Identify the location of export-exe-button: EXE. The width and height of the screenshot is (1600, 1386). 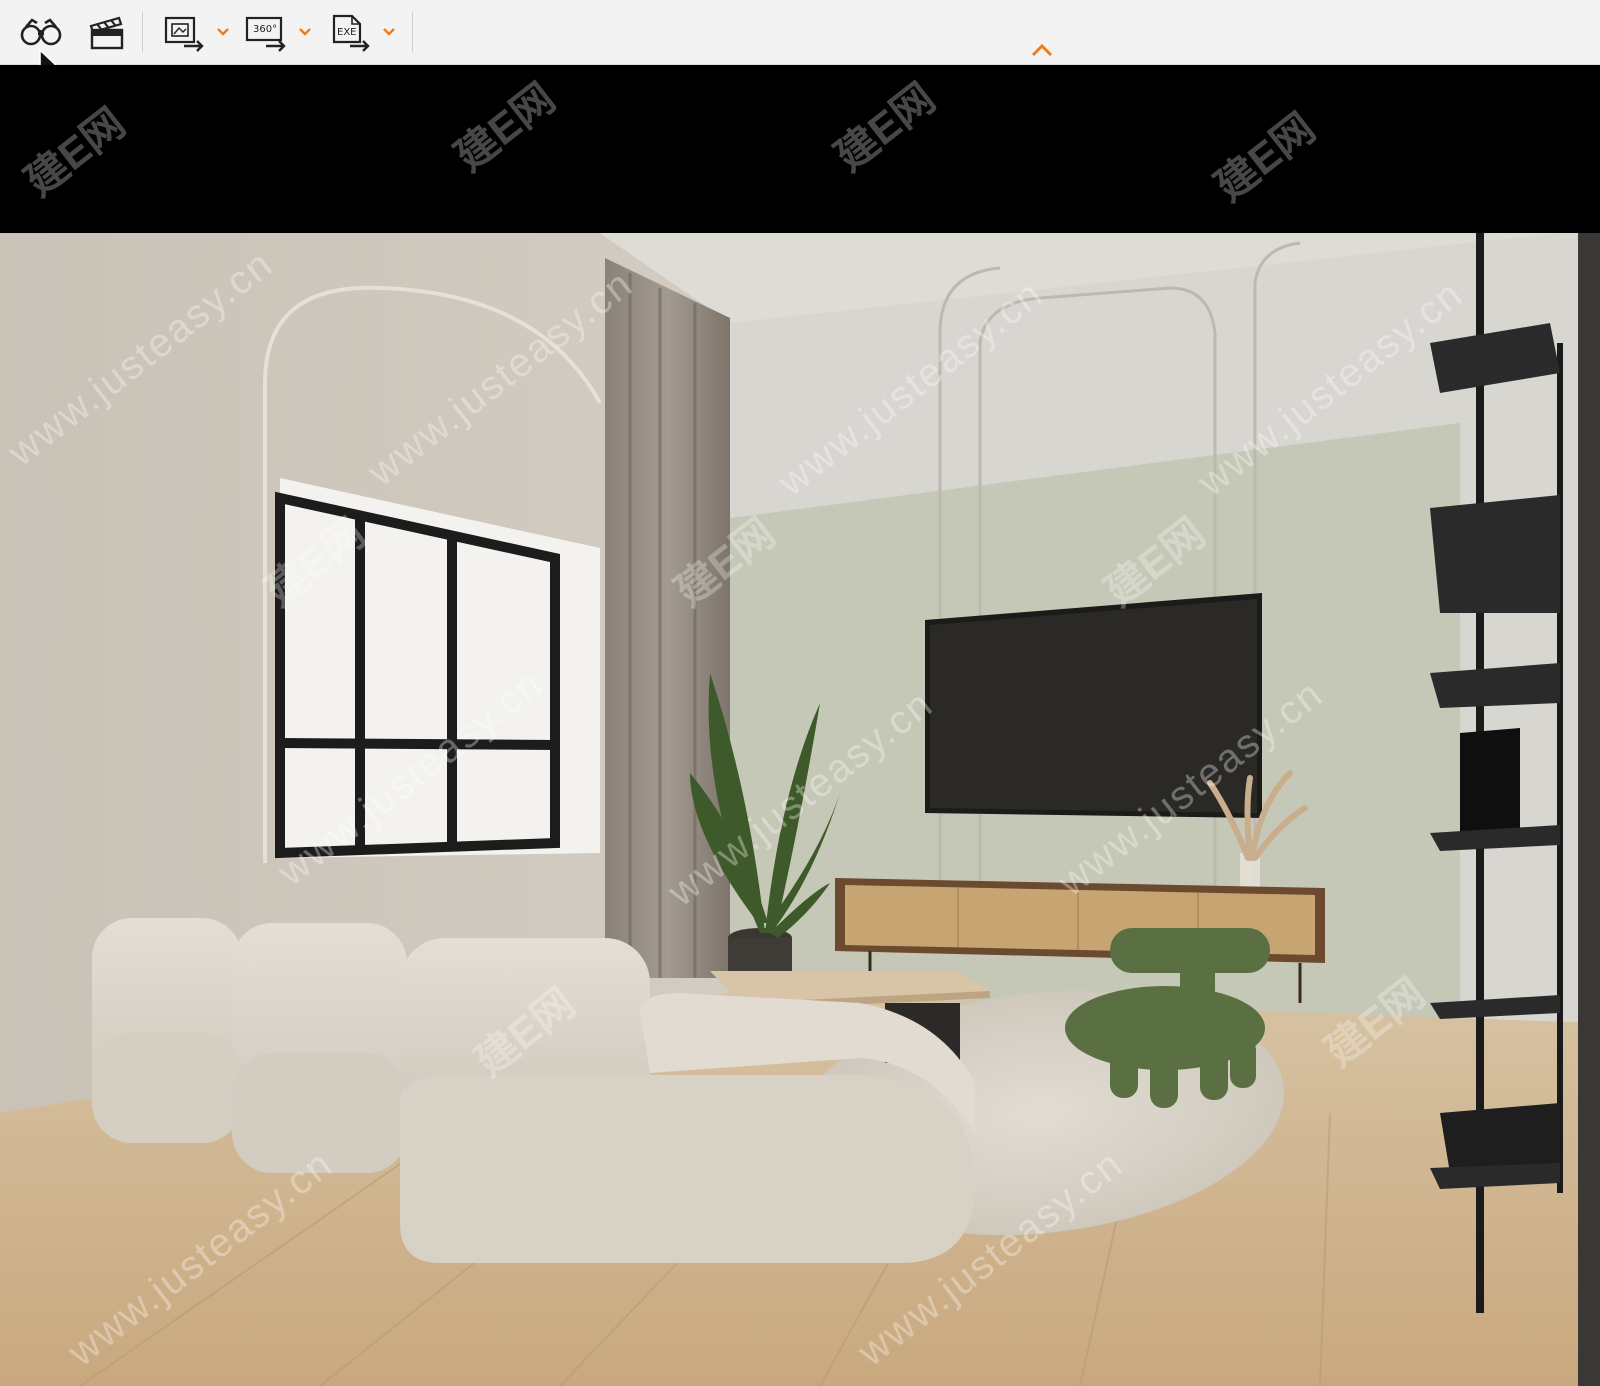
(351, 32).